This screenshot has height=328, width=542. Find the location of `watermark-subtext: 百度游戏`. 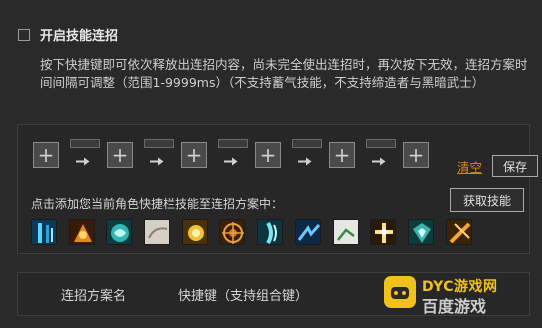

watermark-subtext: 百度游戏 is located at coordinates (454, 306).